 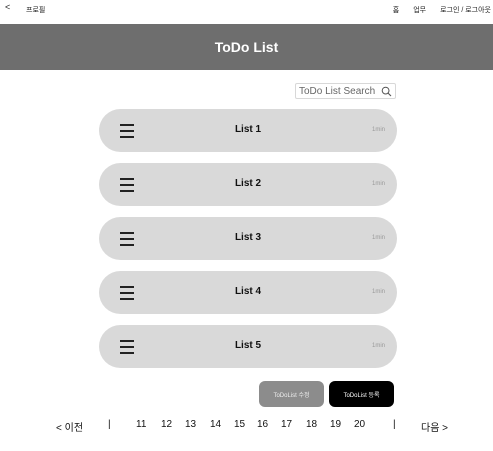 What do you see at coordinates (359, 424) in the screenshot?
I see `page-link: 20` at bounding box center [359, 424].